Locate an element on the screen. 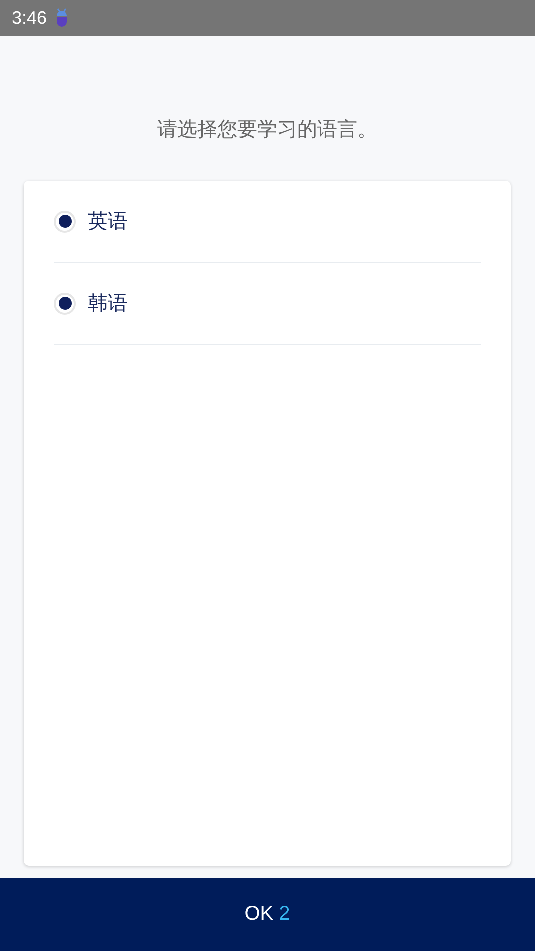  clock-time: 3:46 is located at coordinates (30, 18).